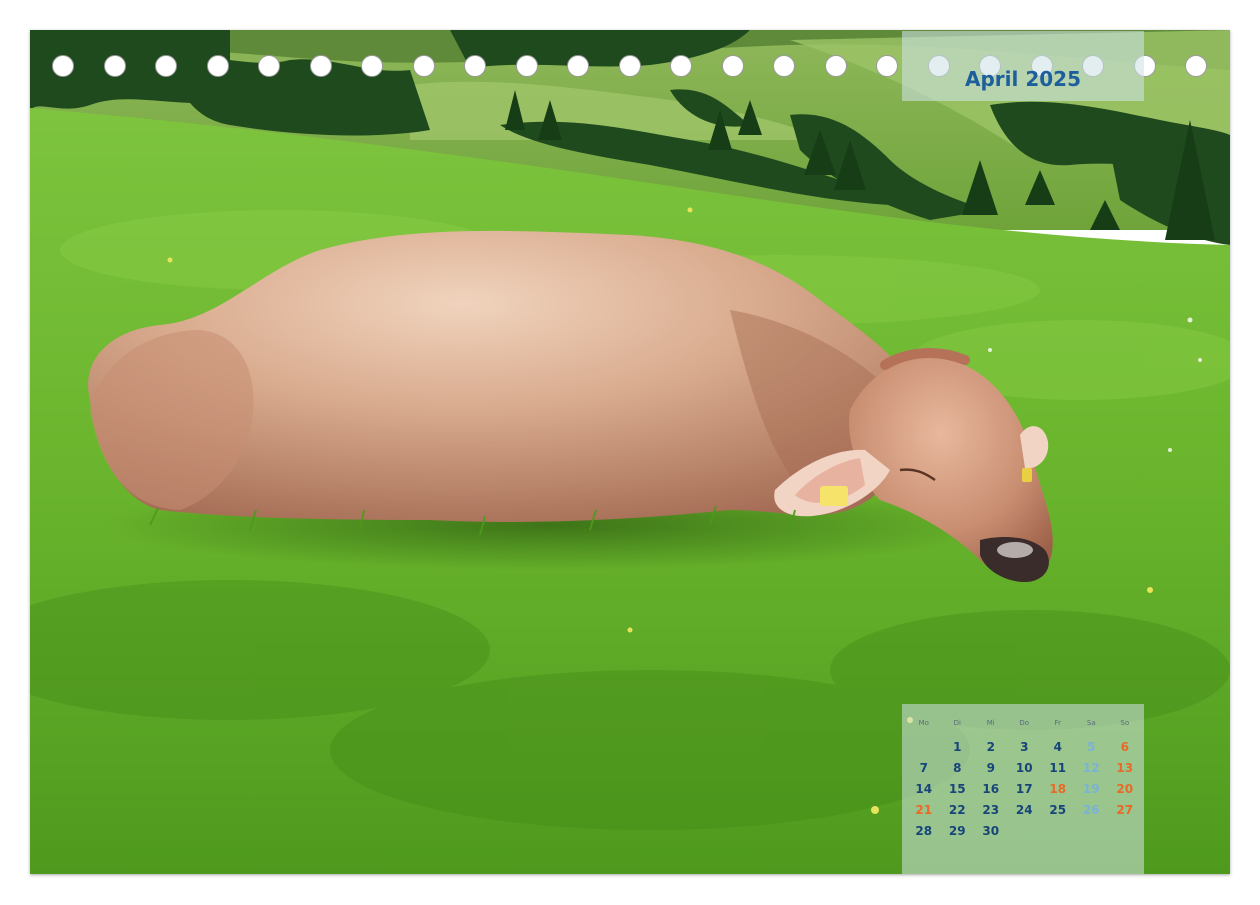 The image size is (1260, 905). What do you see at coordinates (1057, 723) in the screenshot?
I see `weekday-header: Fr` at bounding box center [1057, 723].